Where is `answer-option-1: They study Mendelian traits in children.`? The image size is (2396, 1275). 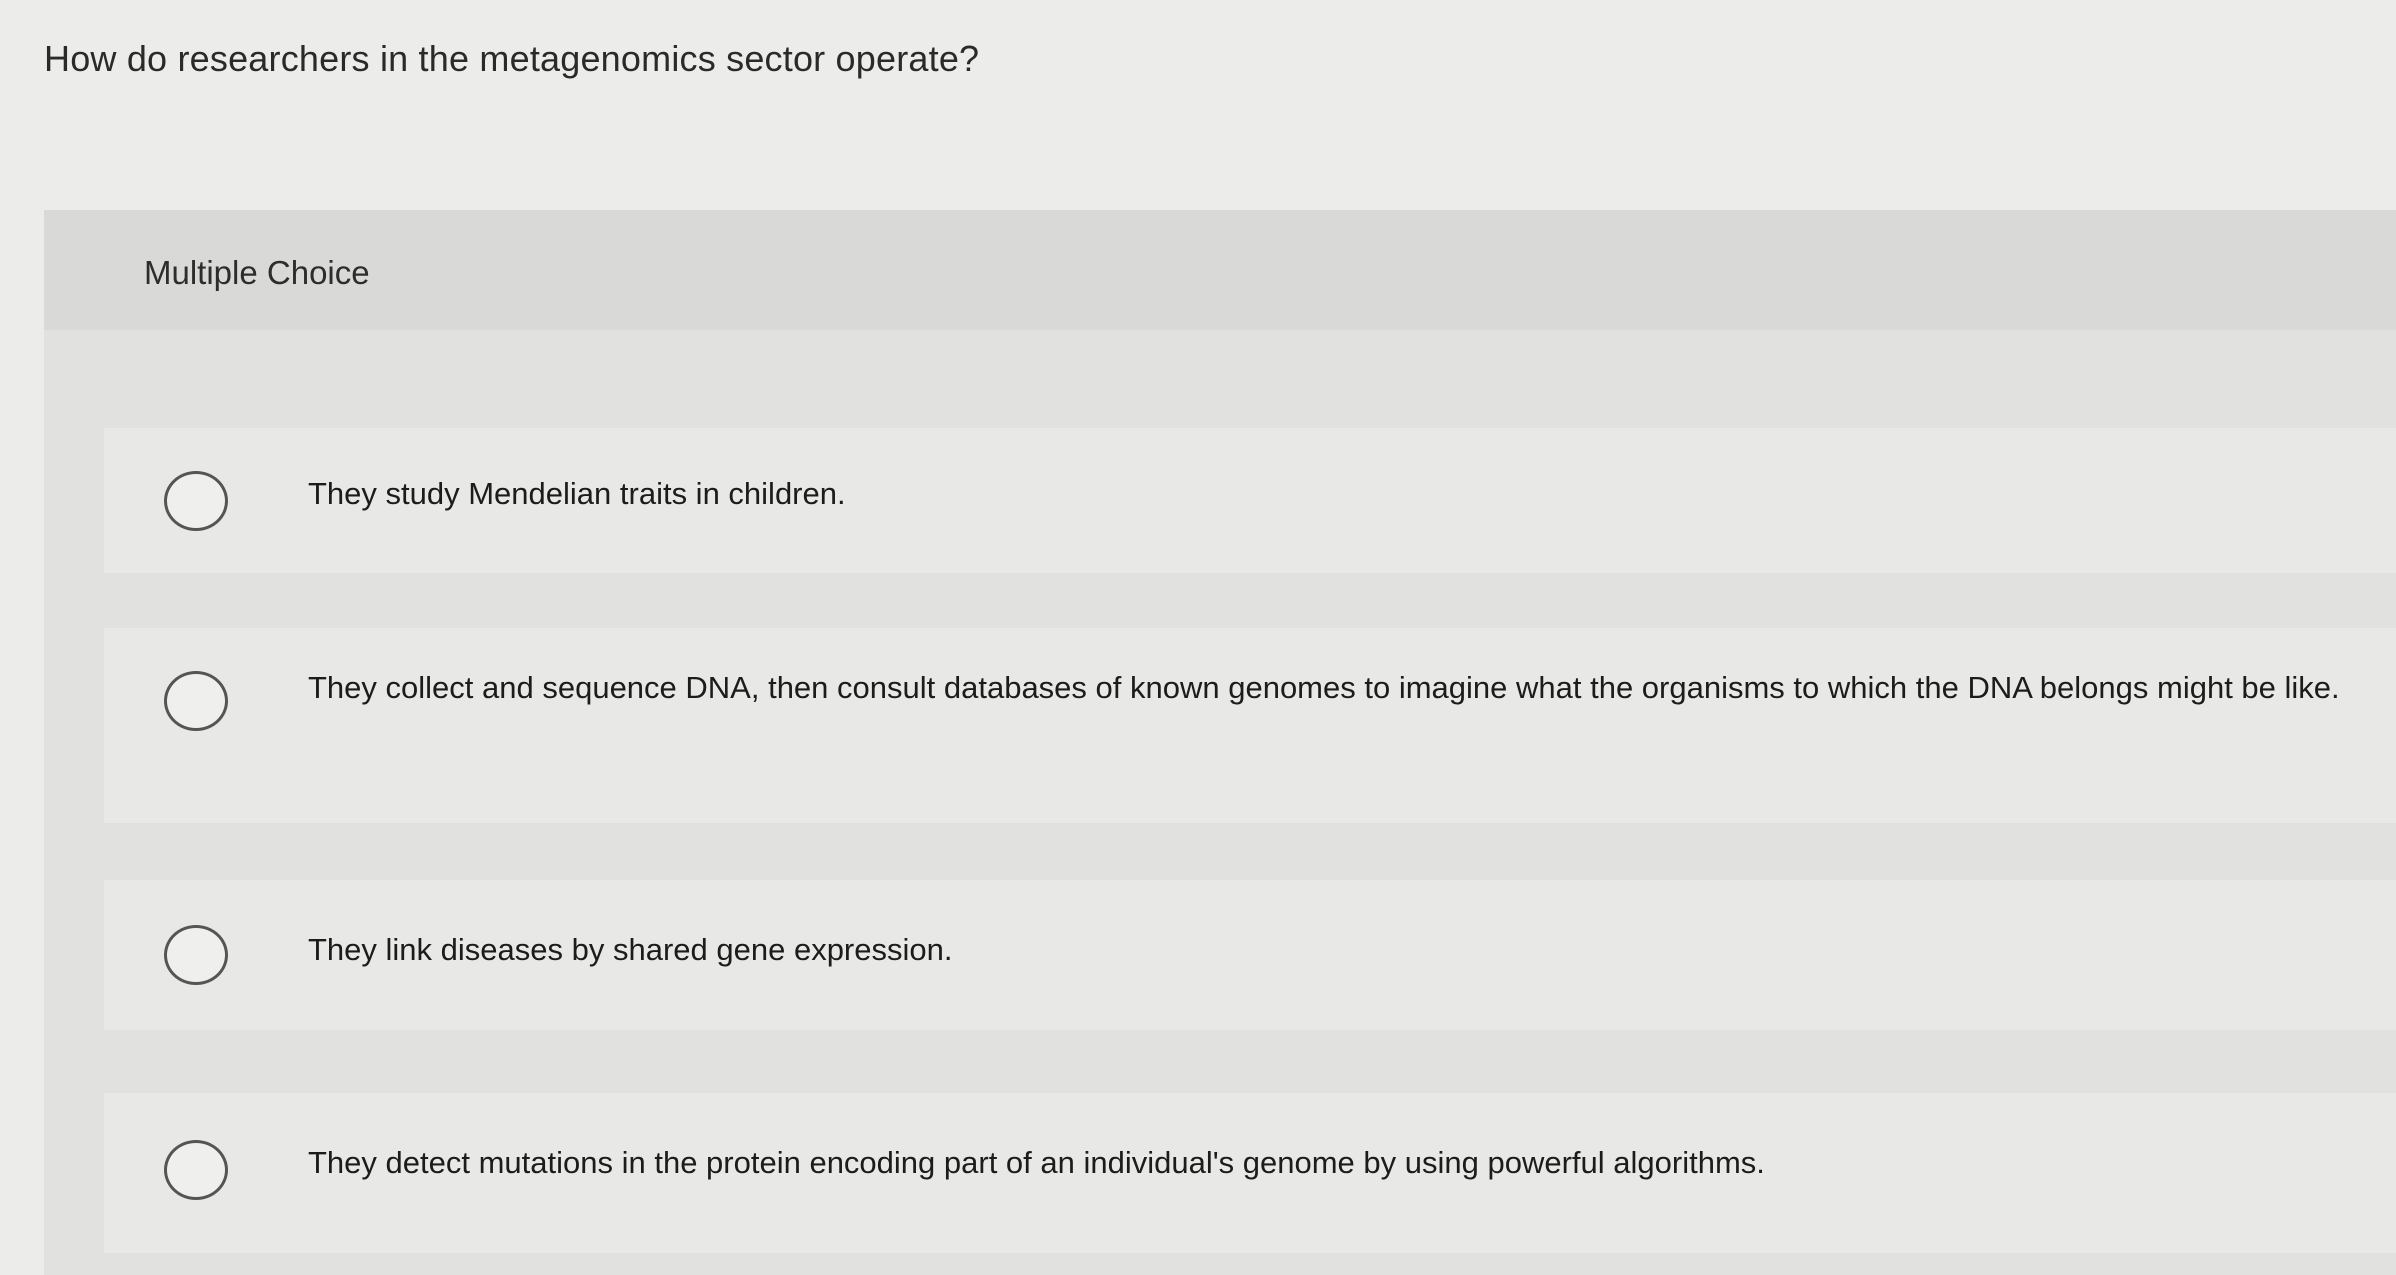 answer-option-1: They study Mendelian traits in children. is located at coordinates (1250, 500).